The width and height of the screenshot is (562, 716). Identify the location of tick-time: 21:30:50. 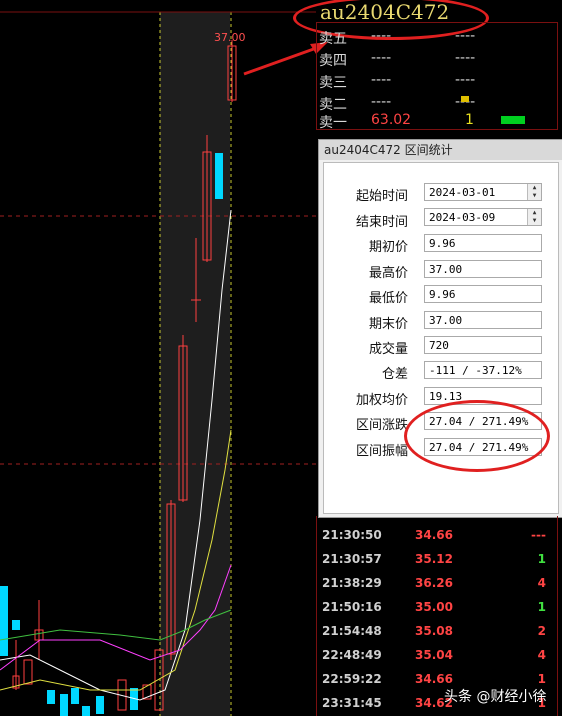
(352, 535).